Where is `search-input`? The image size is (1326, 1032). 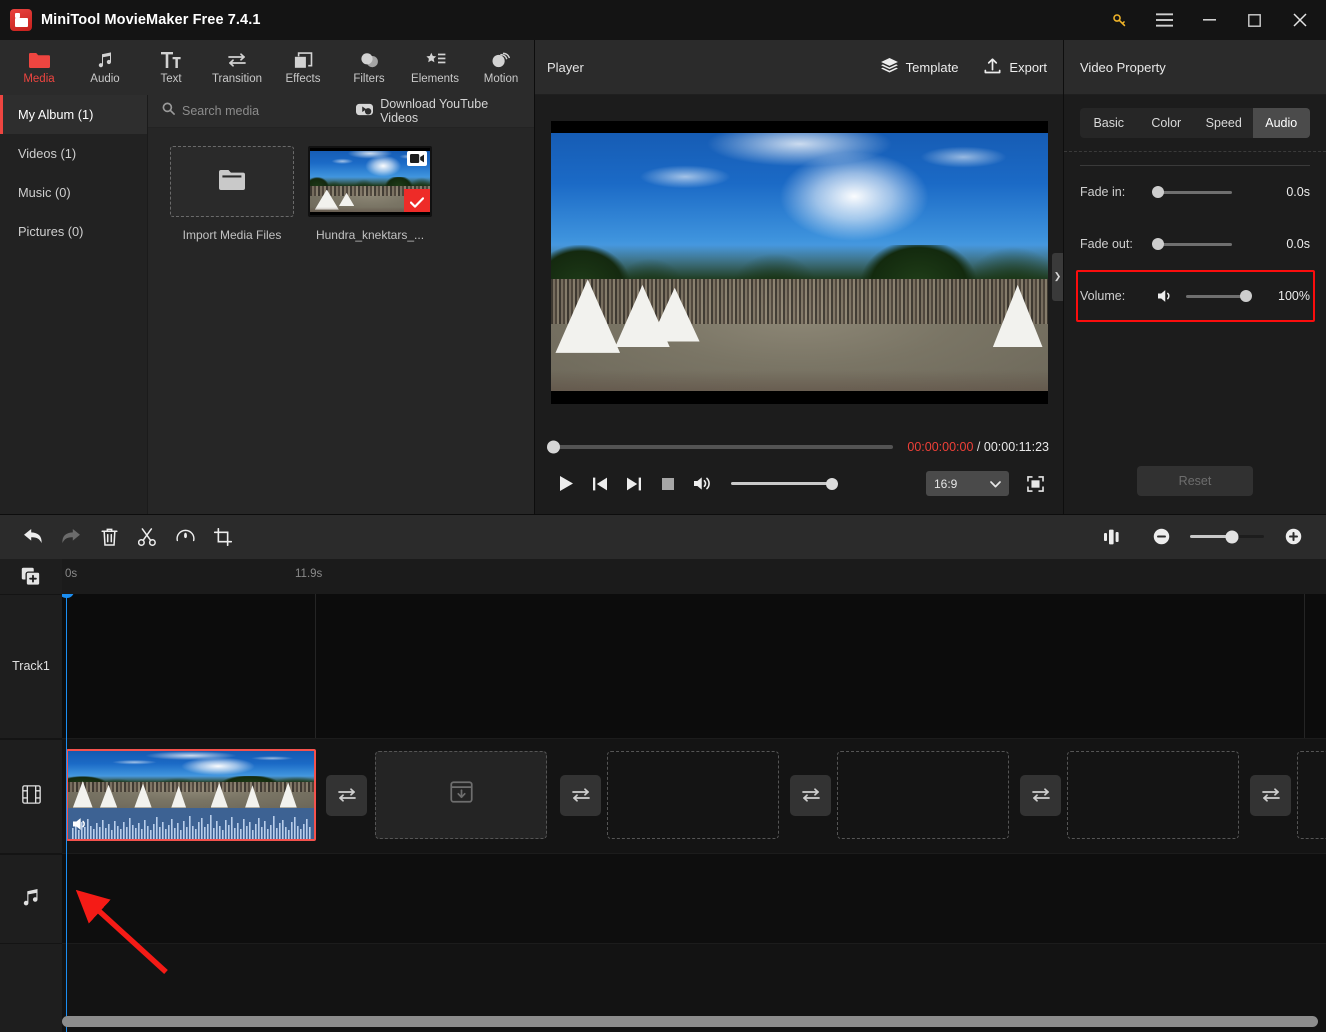 search-input is located at coordinates (264, 111).